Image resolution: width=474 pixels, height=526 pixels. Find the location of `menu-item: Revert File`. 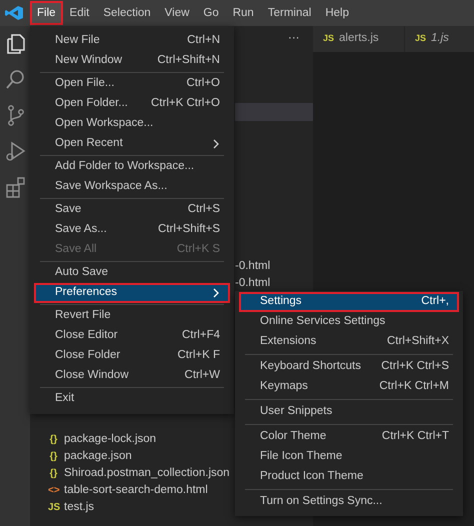

menu-item: Revert File is located at coordinates (132, 316).